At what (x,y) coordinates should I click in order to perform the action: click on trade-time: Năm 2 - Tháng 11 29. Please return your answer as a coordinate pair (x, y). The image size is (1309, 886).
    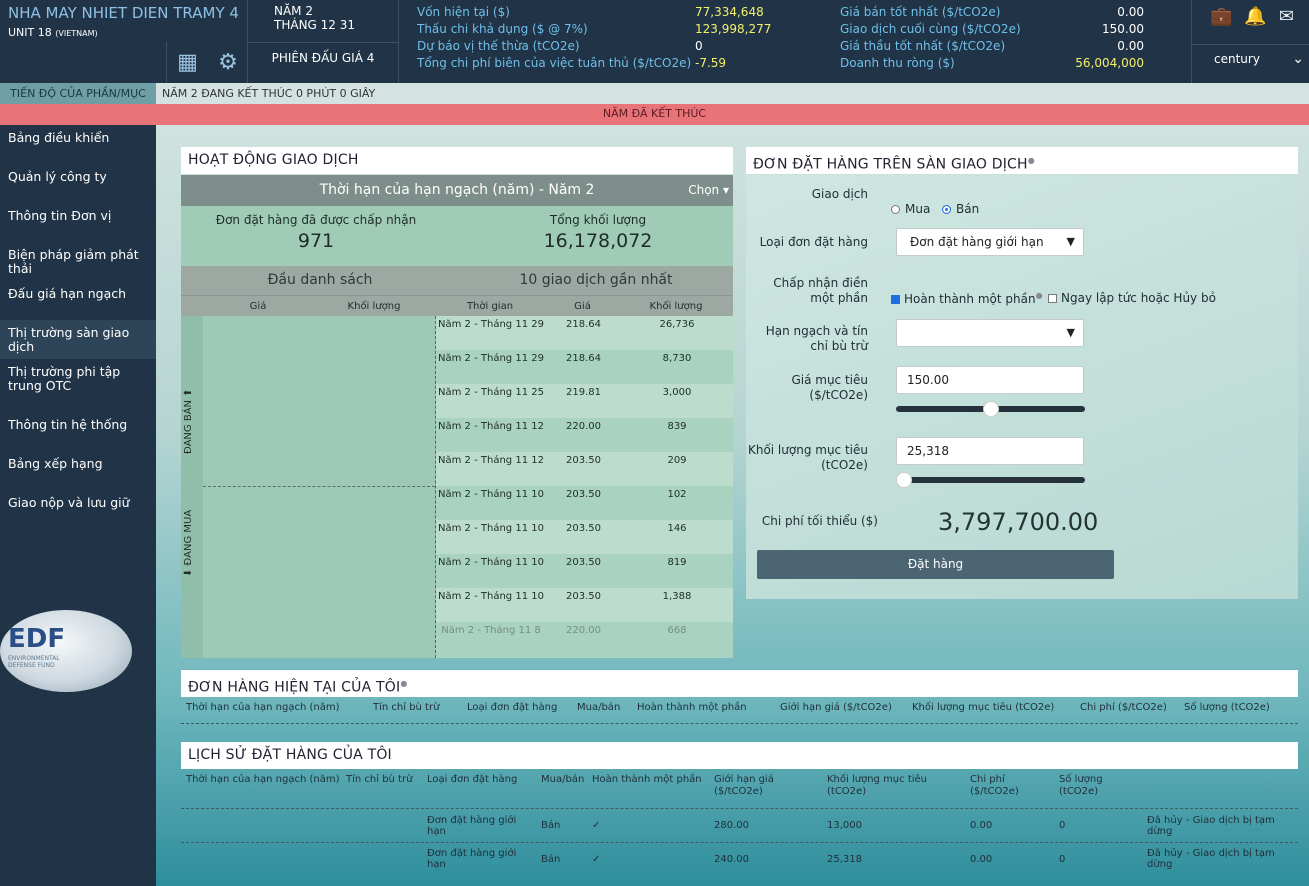
    Looking at the image, I should click on (491, 358).